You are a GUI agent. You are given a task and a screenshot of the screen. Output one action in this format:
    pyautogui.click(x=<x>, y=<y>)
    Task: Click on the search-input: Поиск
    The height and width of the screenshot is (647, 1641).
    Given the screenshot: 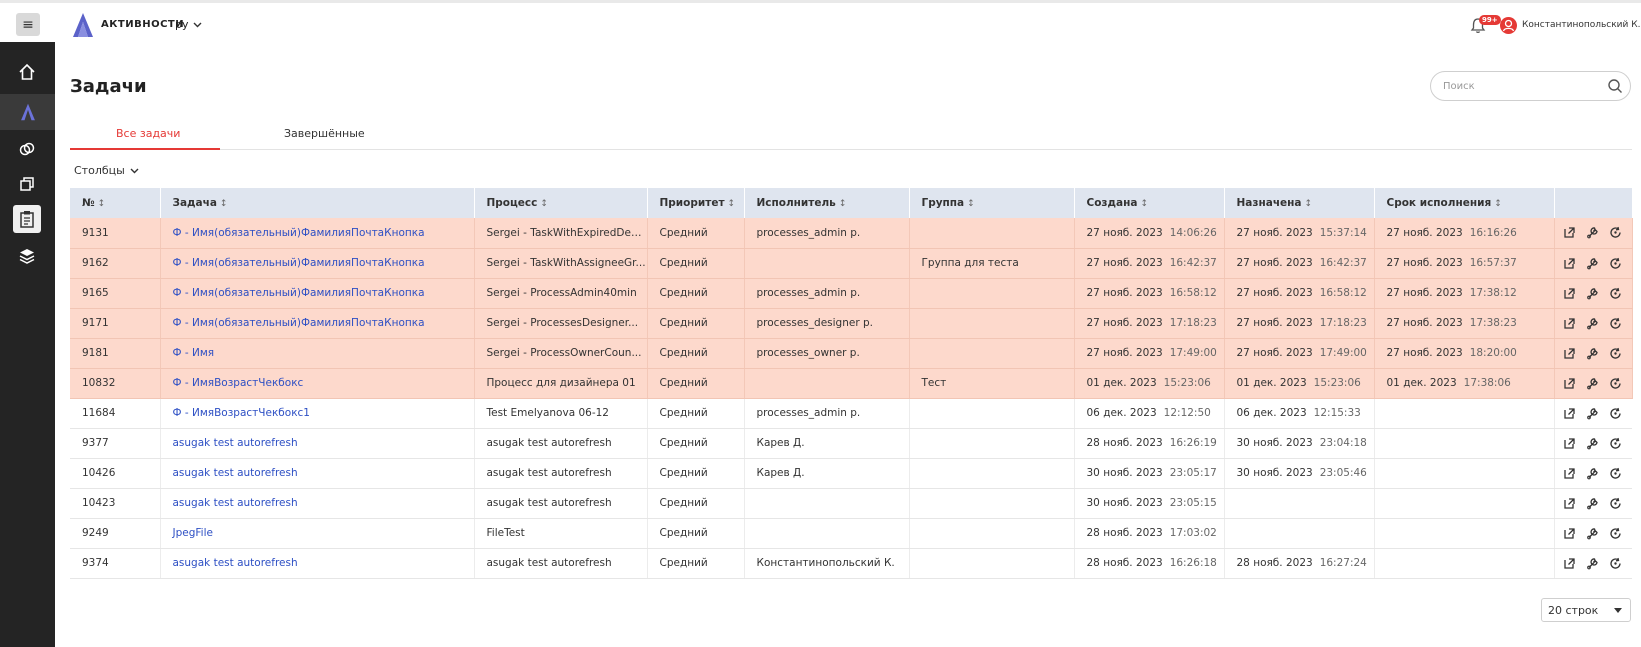 What is the action you would take?
    pyautogui.click(x=1530, y=86)
    